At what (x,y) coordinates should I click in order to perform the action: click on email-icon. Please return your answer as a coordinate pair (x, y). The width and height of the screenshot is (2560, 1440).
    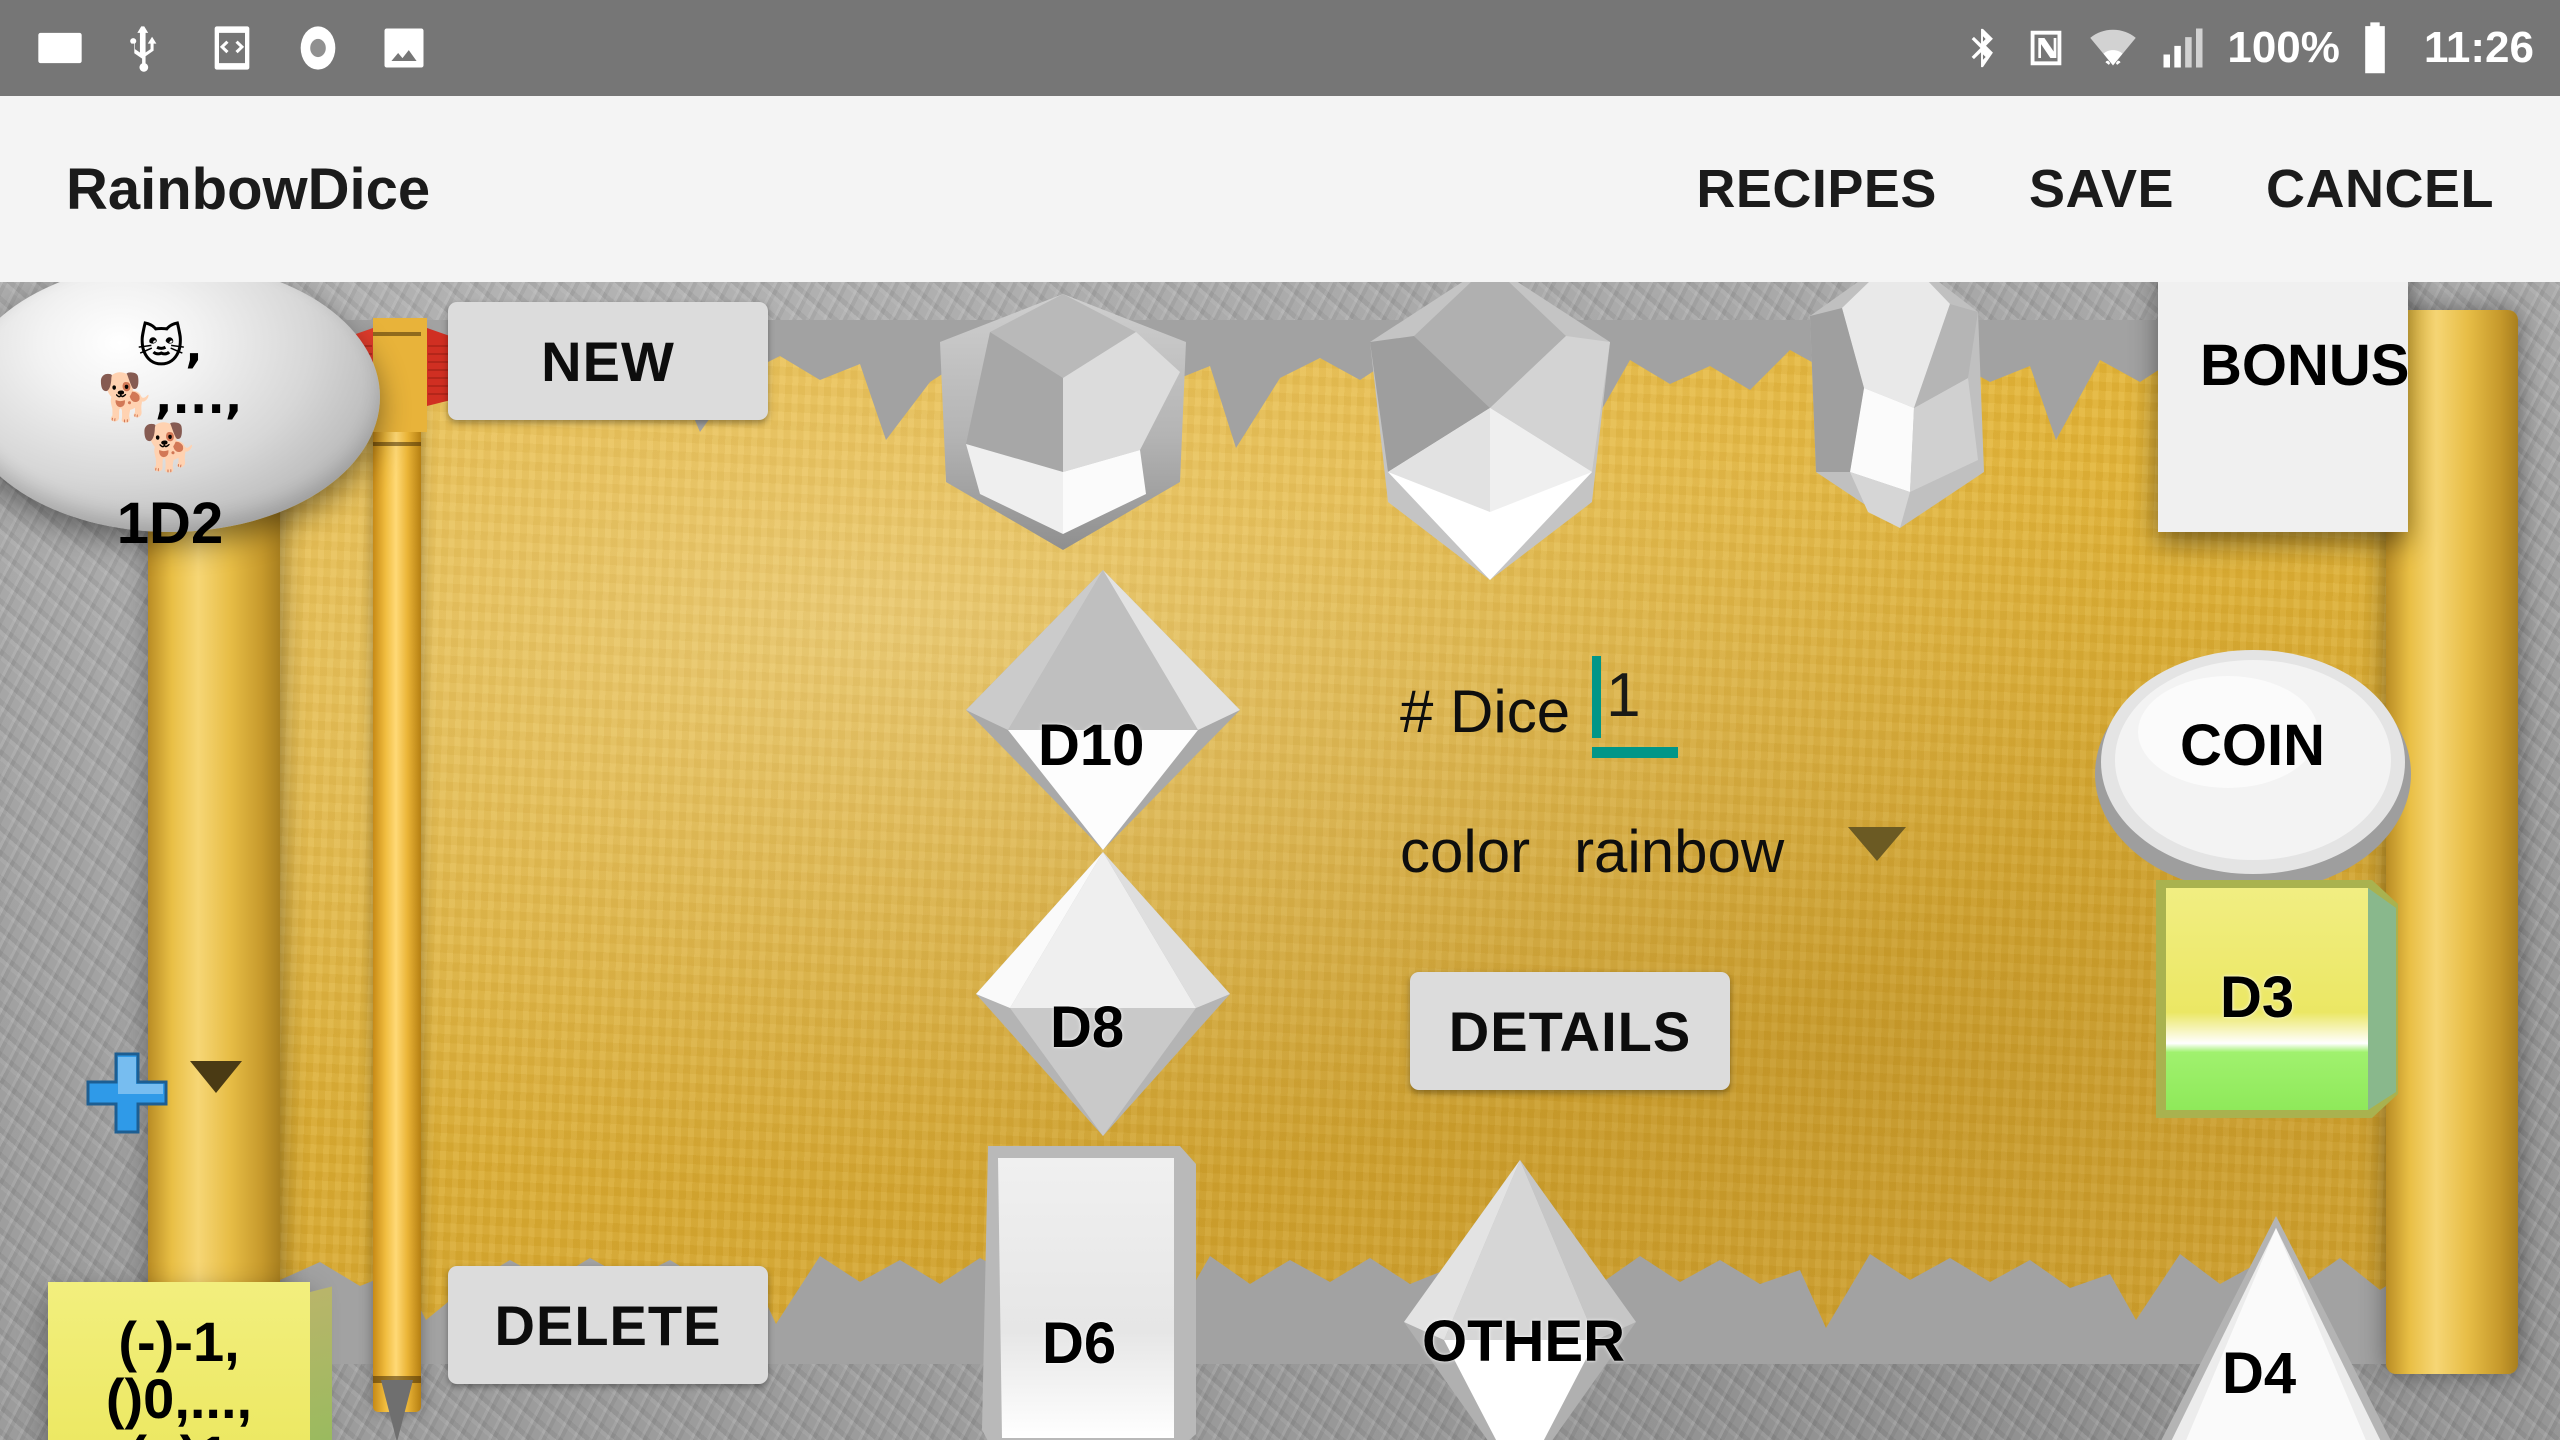
    Looking at the image, I should click on (60, 48).